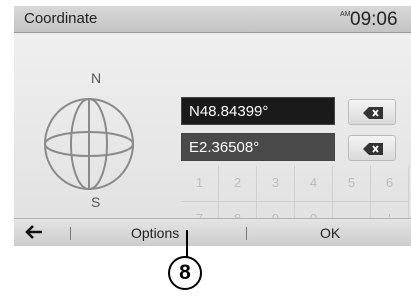 The image size is (411, 298). I want to click on page-title: Coordinate, so click(61, 18).